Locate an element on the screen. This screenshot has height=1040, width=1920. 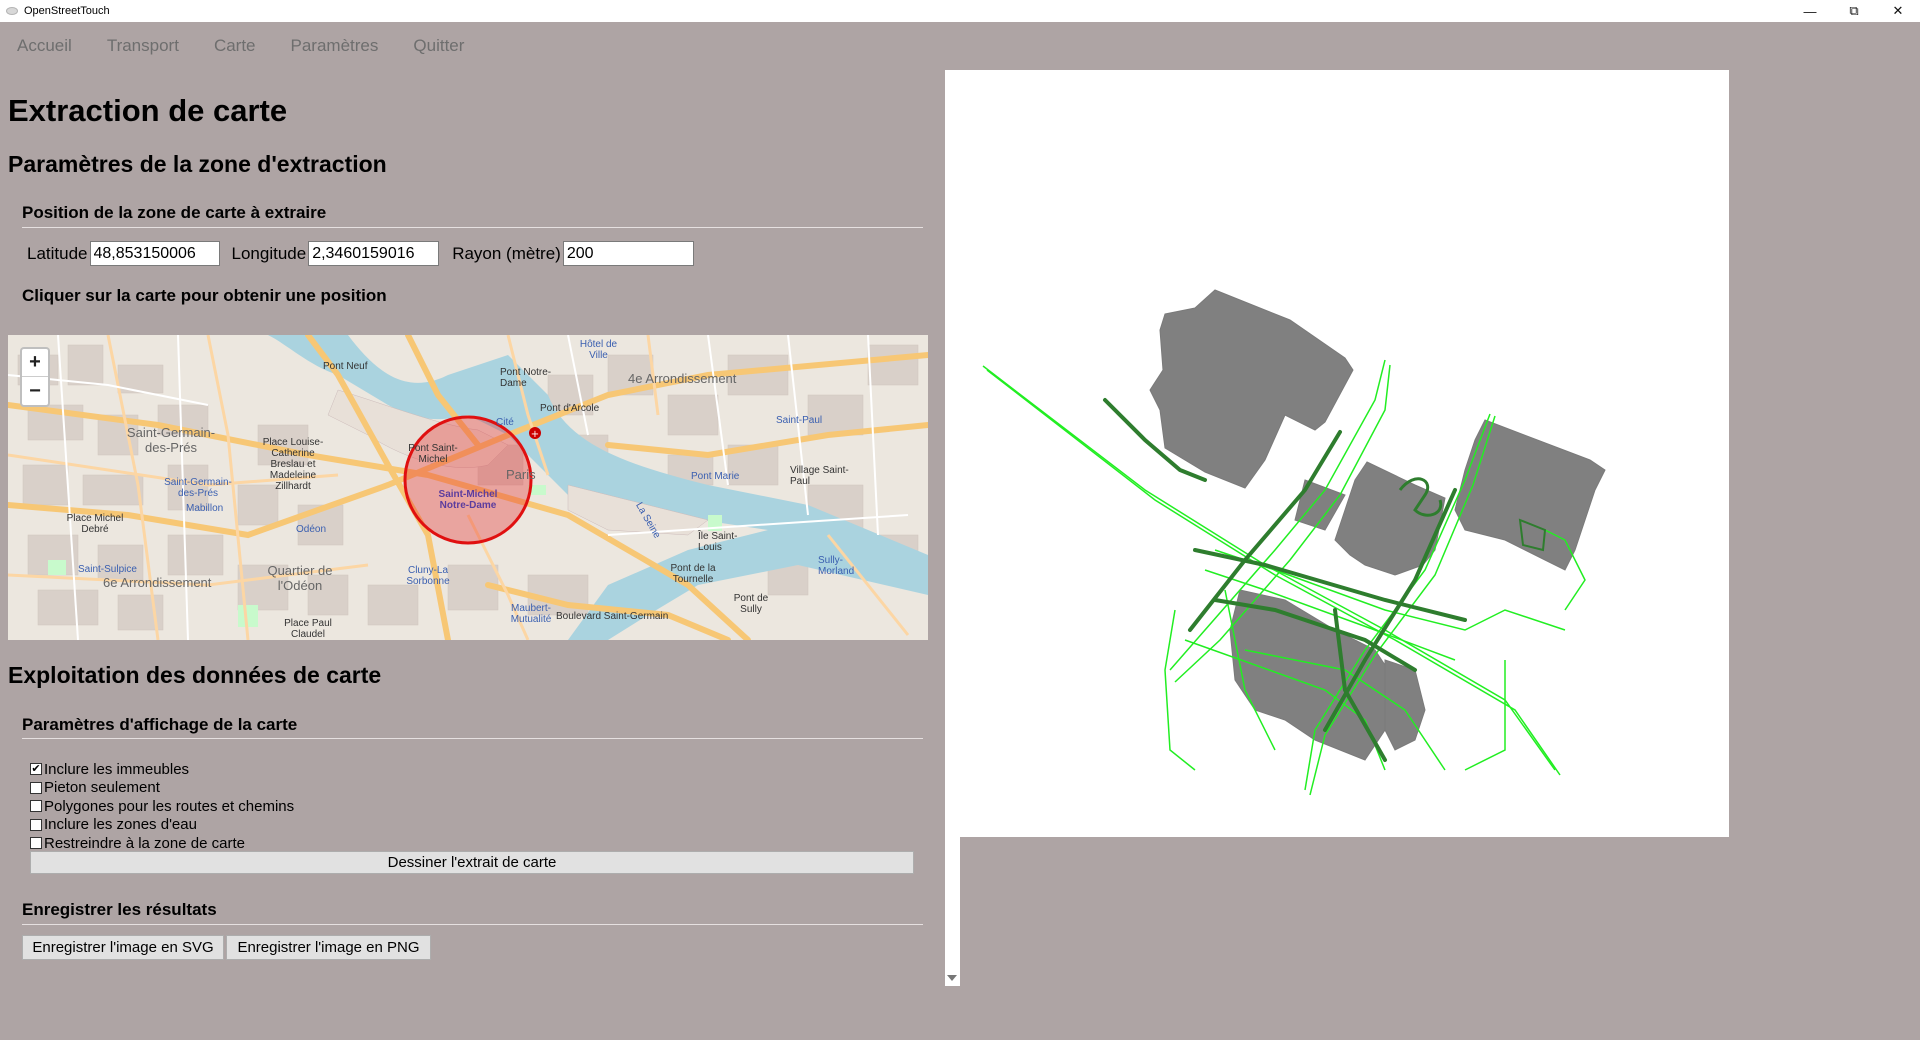
map-label: 6e Arrondissement is located at coordinates (157, 582).